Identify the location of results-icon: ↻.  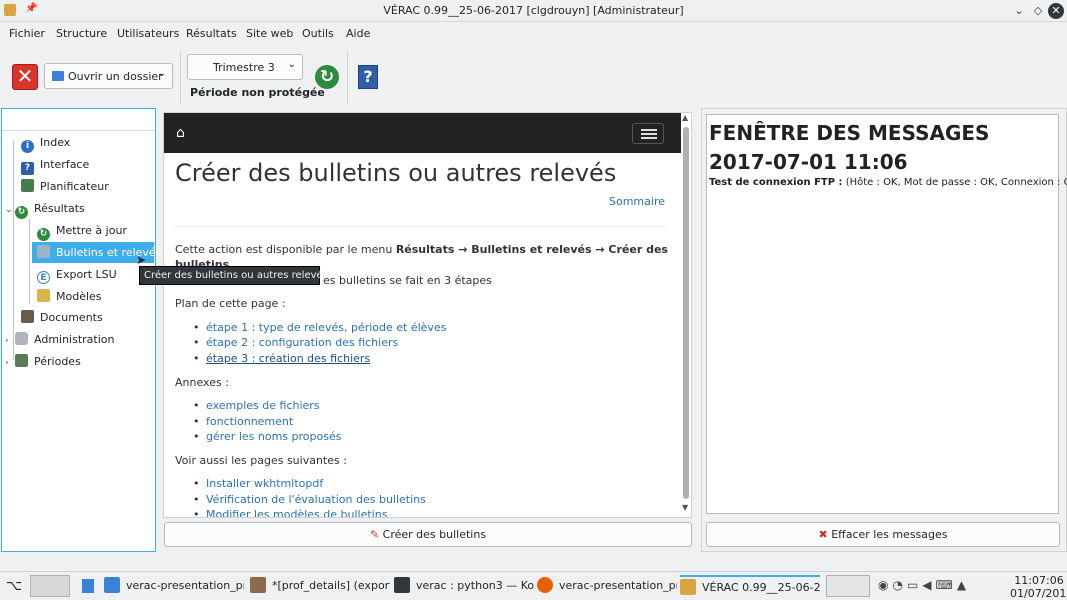
(21, 212).